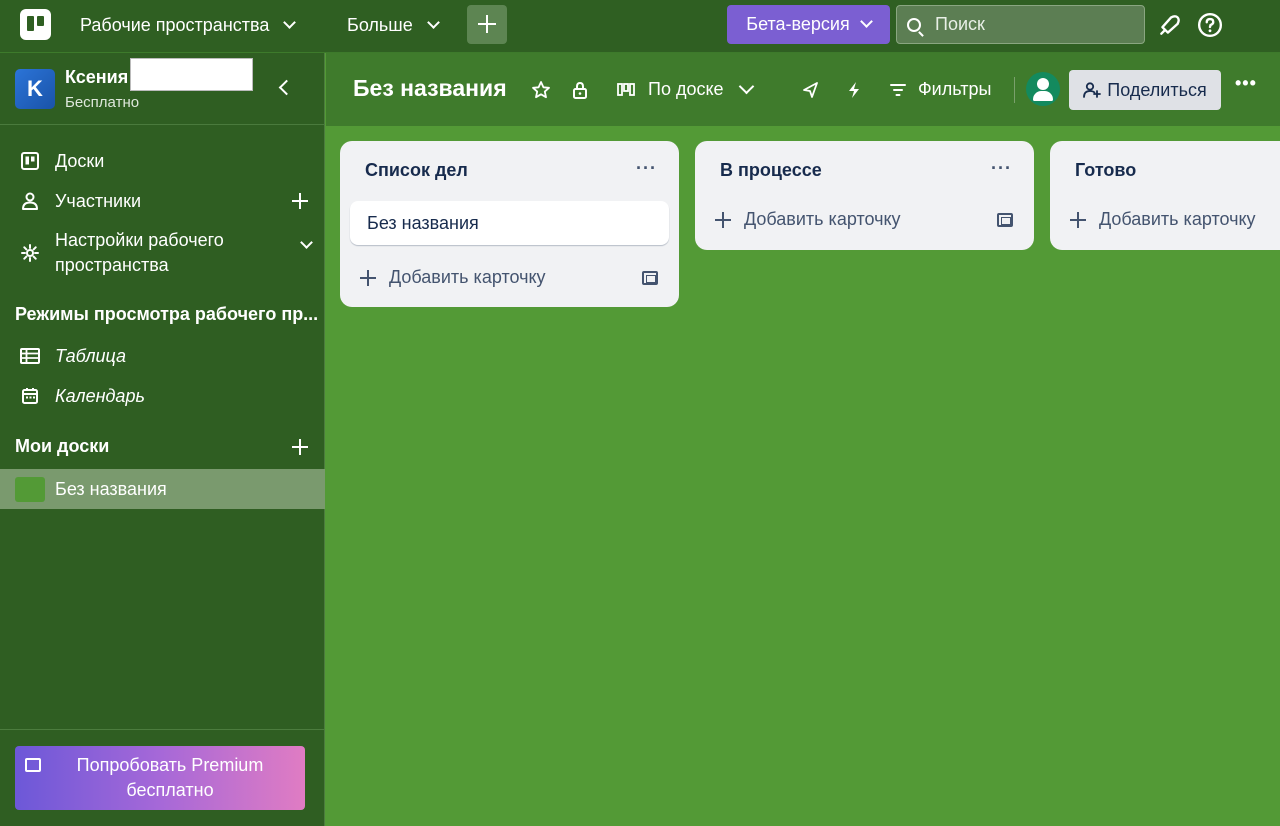 The height and width of the screenshot is (826, 1280). I want to click on board-view-switcher: По доске, so click(685, 89).